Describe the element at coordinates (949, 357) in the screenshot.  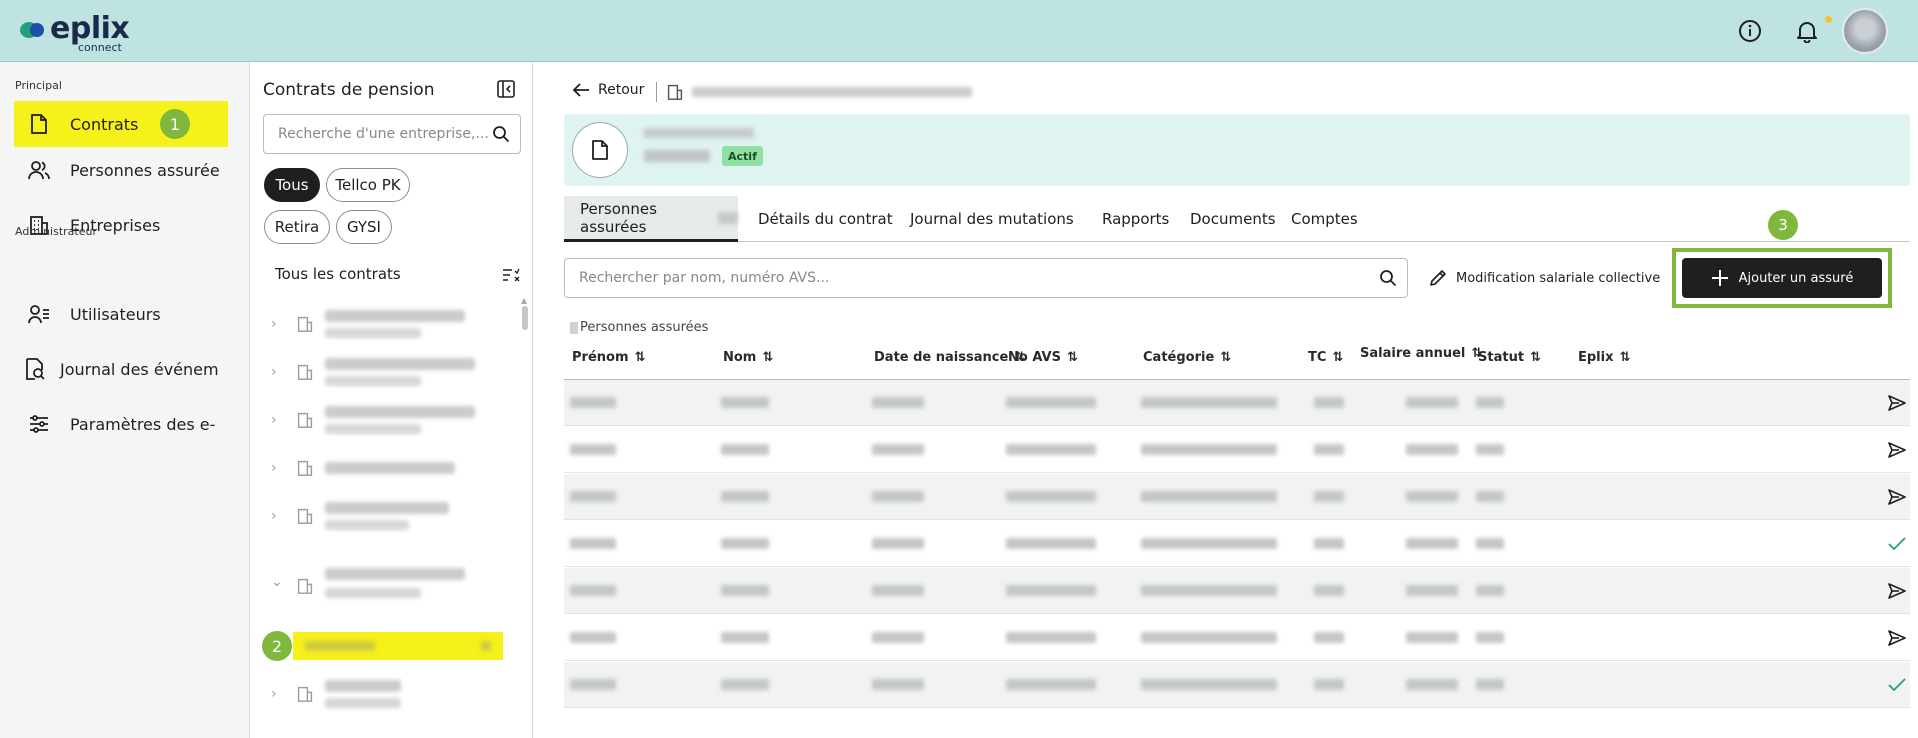
I see `column-header-date-naissance: Date de naissance ⇅` at that location.